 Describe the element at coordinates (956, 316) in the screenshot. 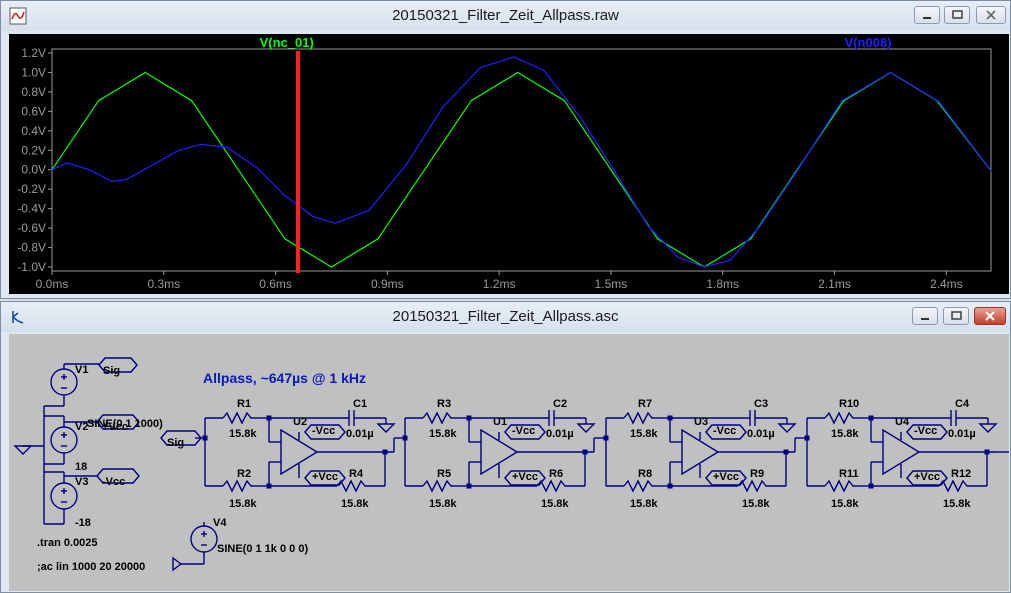

I see `schematic-maximize-button` at that location.